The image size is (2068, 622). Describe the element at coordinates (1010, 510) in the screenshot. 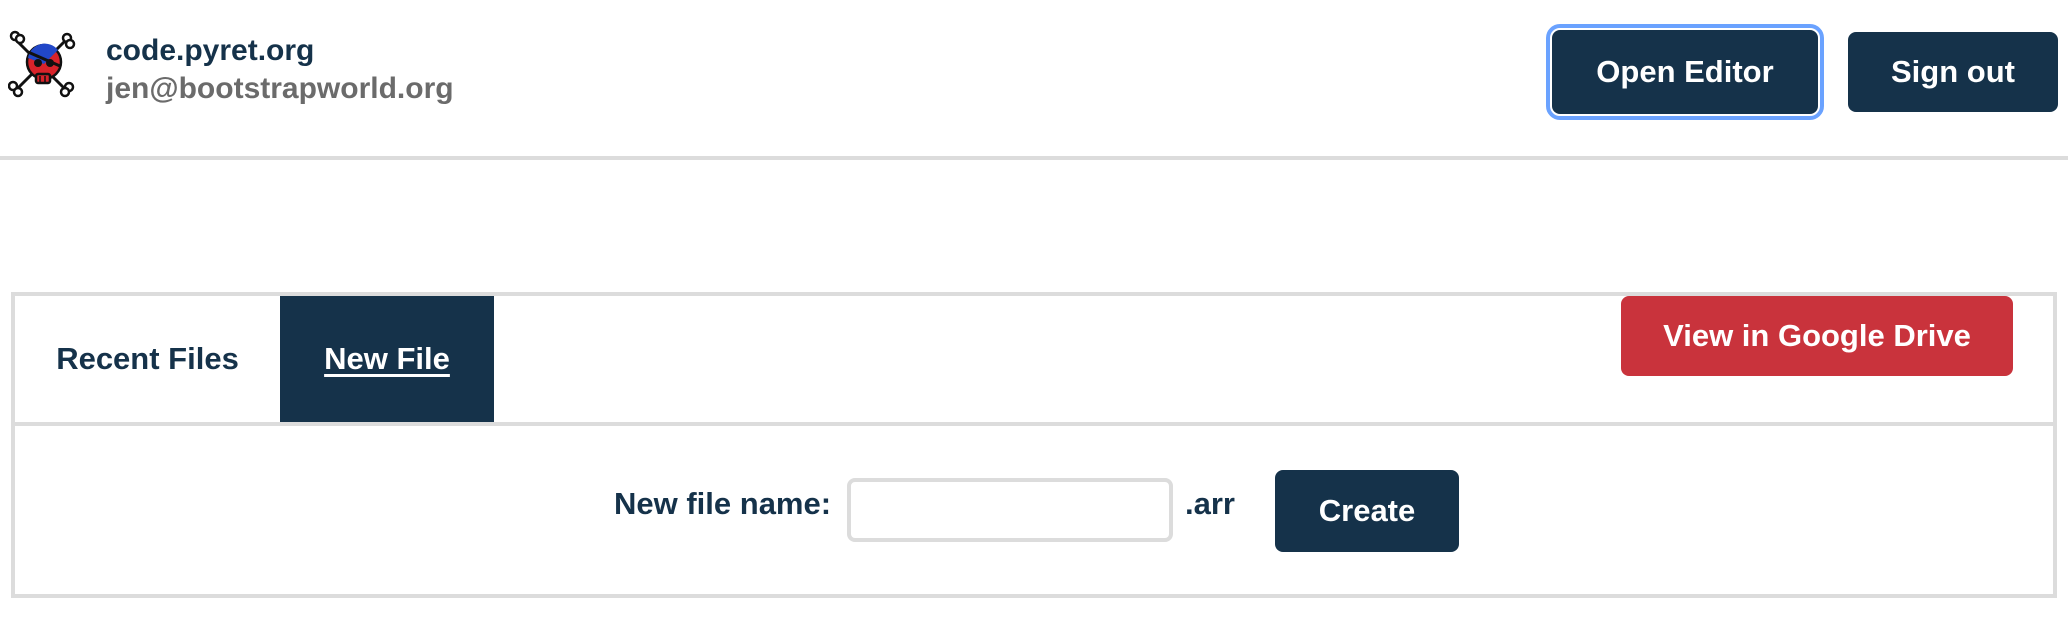

I see `new-file-name-input` at that location.